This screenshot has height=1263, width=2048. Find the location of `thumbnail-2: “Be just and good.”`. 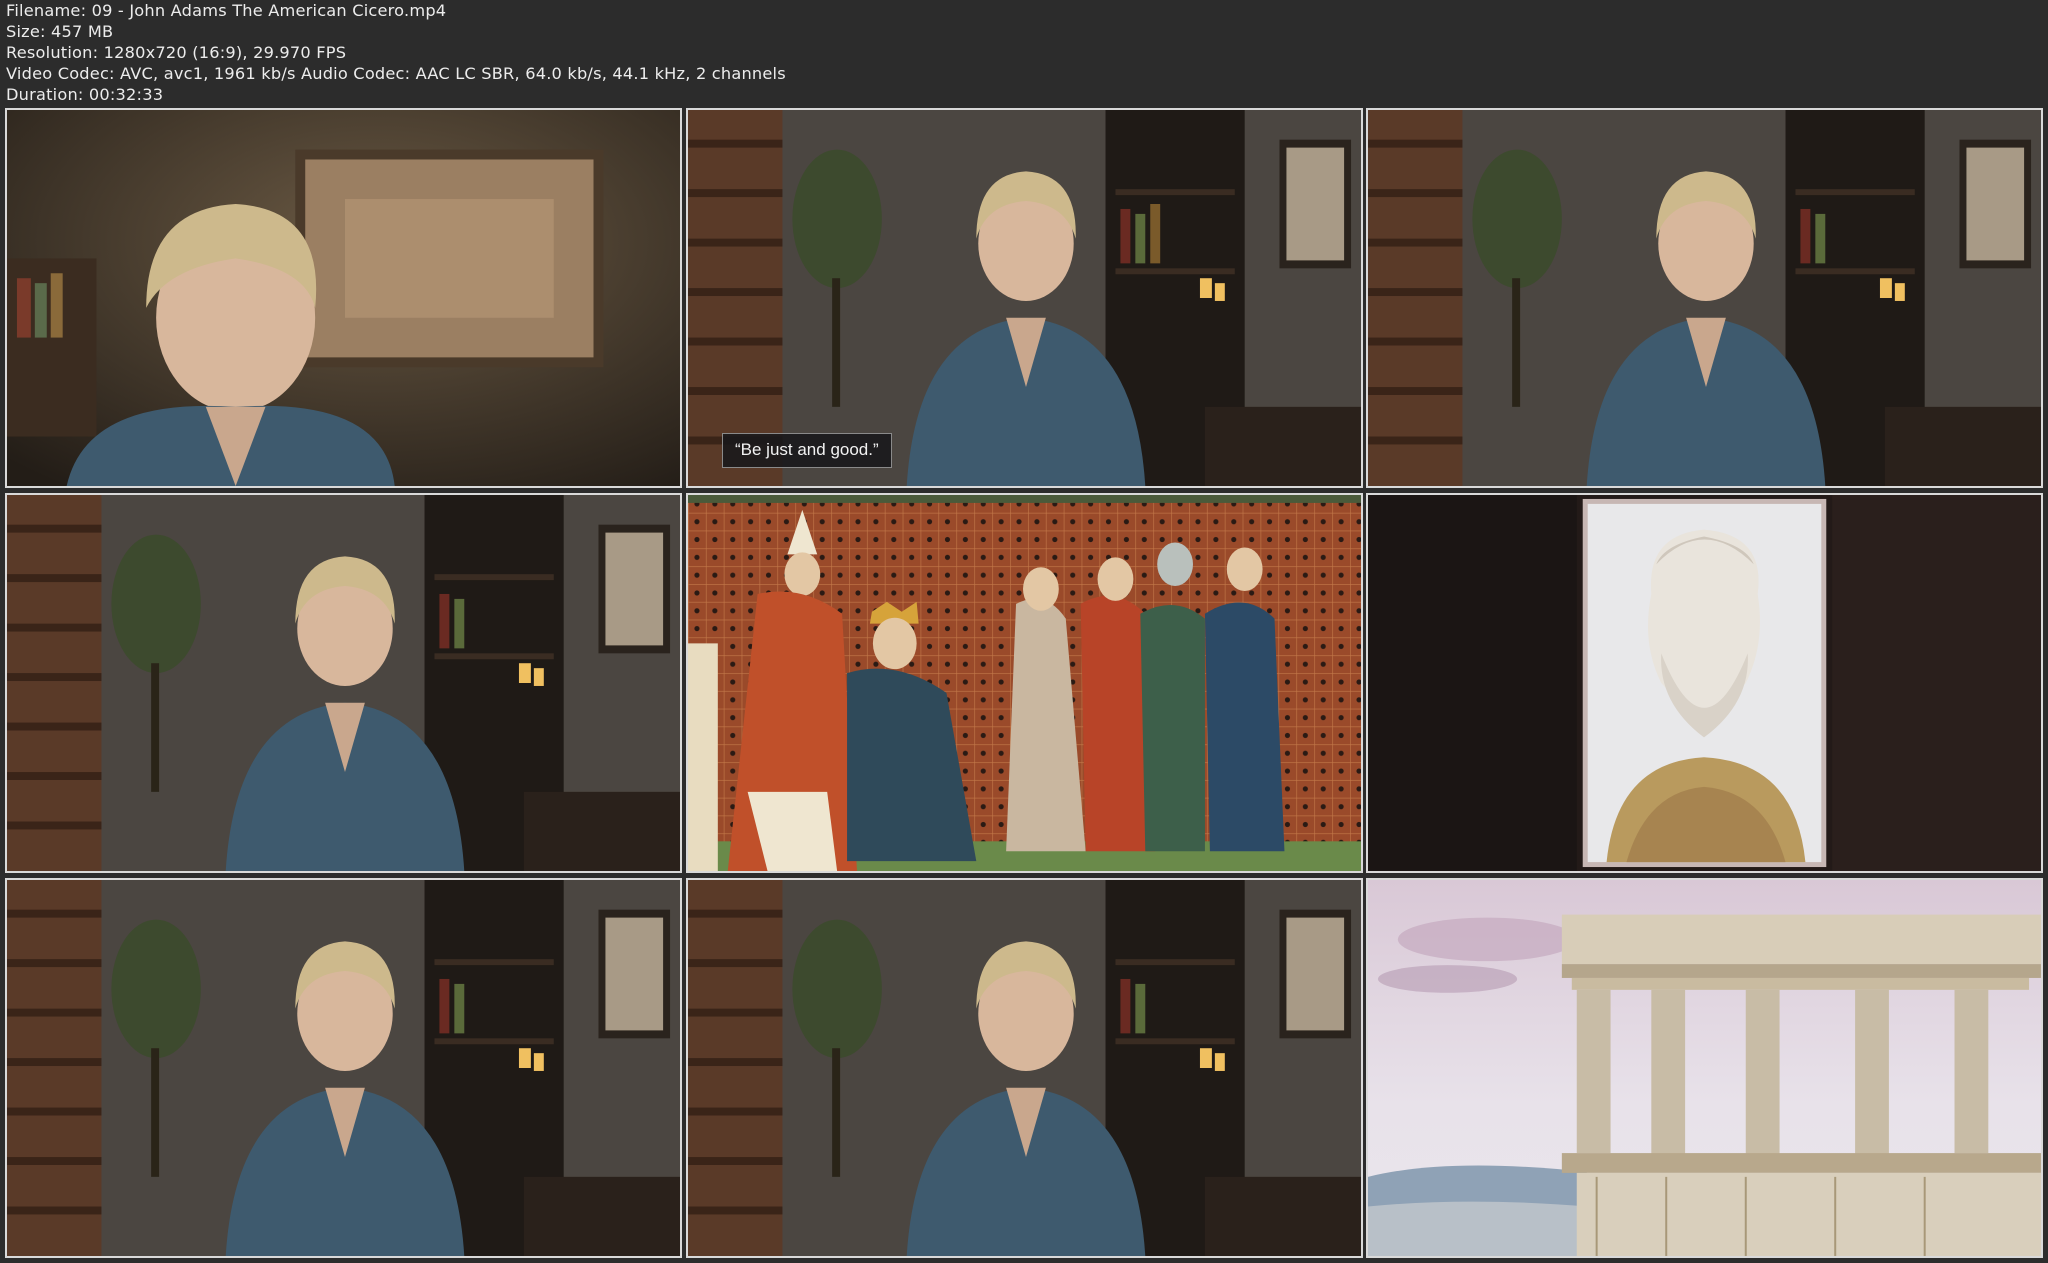

thumbnail-2: “Be just and good.” is located at coordinates (1024, 298).